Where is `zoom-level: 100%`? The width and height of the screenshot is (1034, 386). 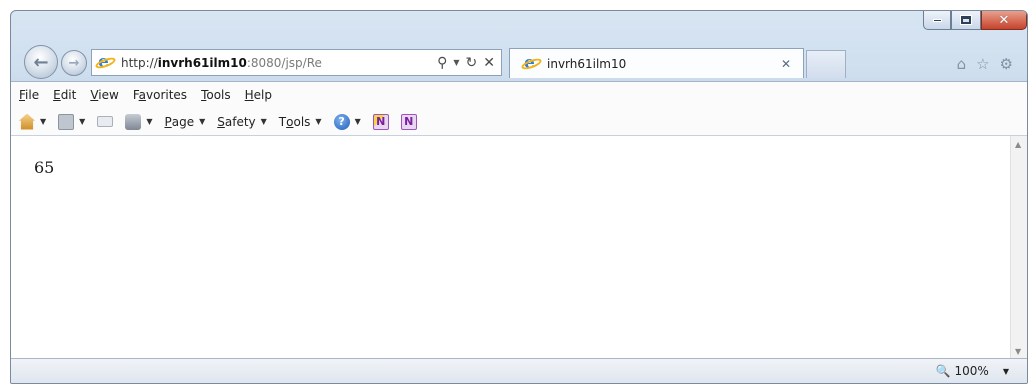 zoom-level: 100% is located at coordinates (971, 371).